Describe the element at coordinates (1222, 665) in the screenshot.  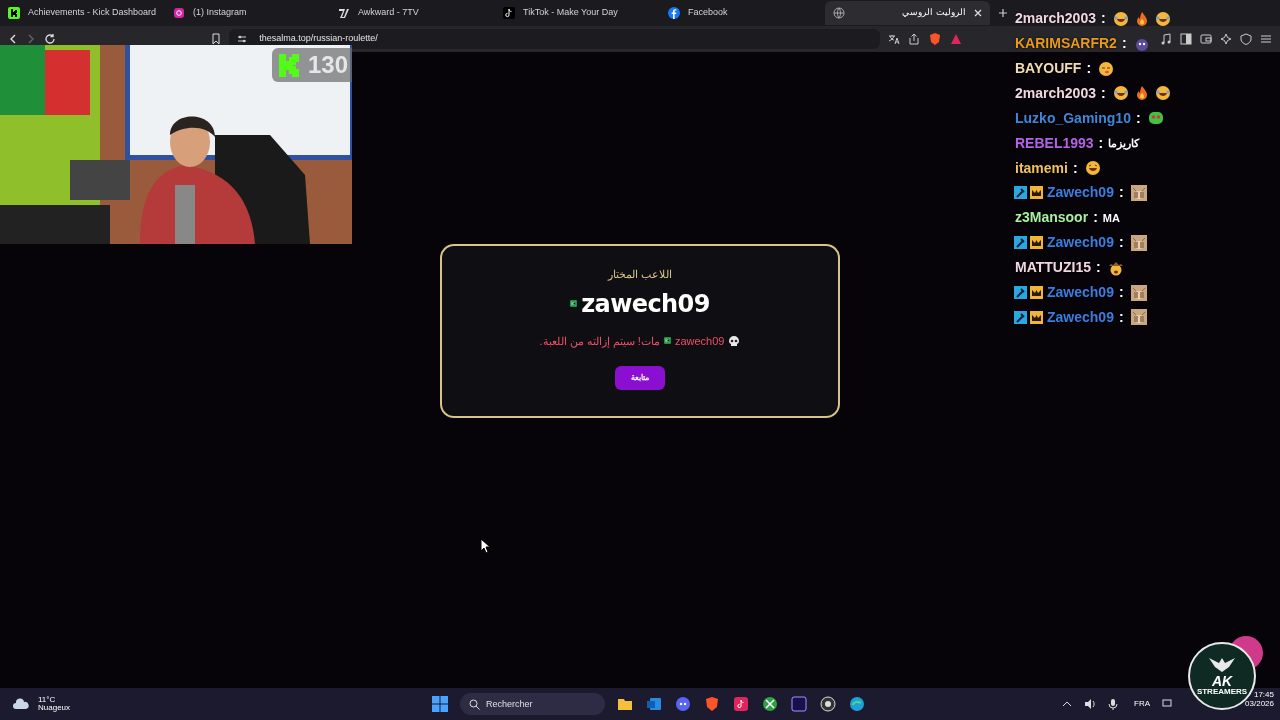
I see `eagle-icon` at that location.